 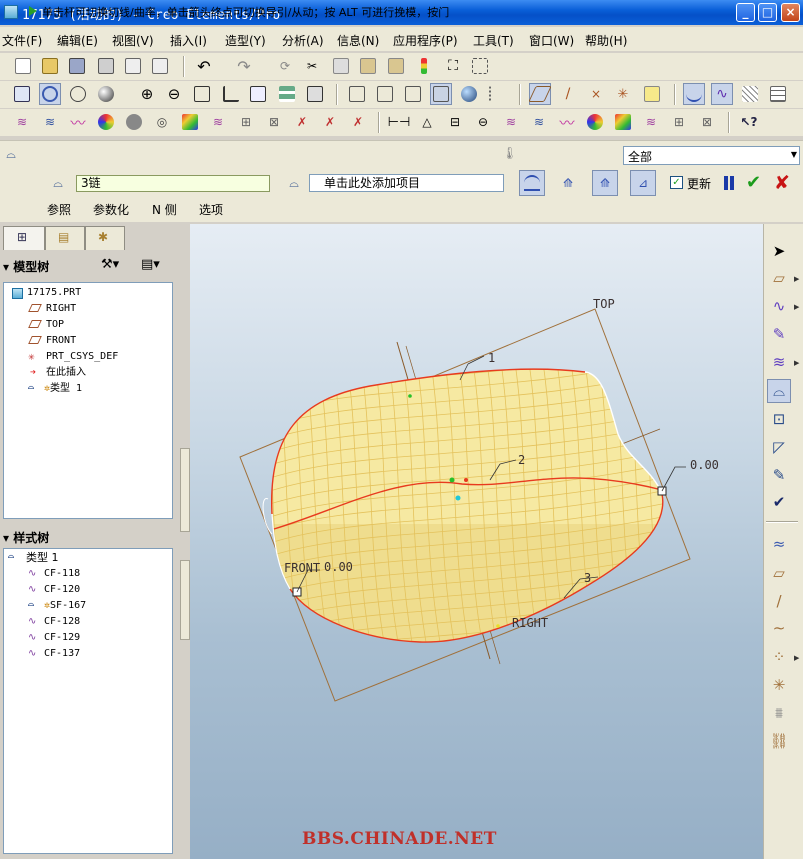 I want to click on menu-window: 窗口(W), so click(x=551, y=40).